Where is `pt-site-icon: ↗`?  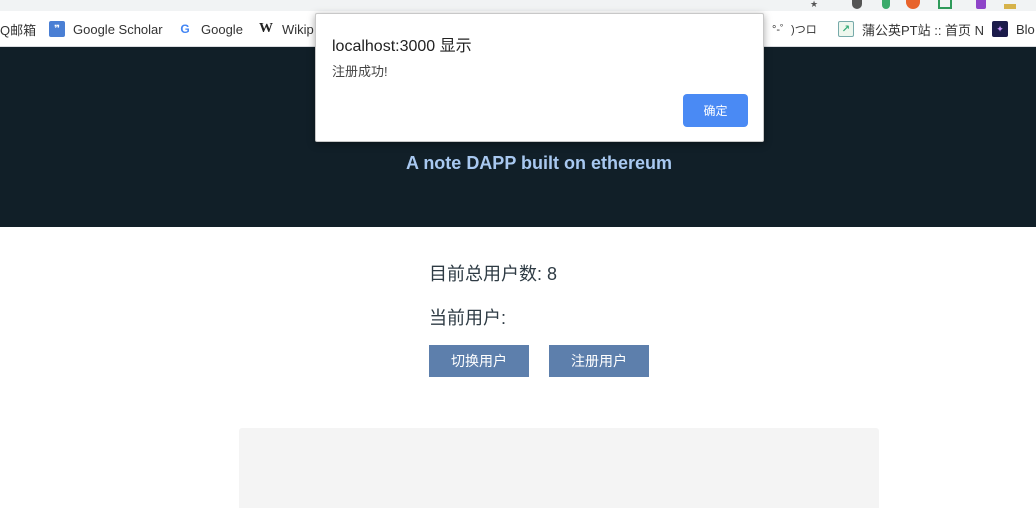 pt-site-icon: ↗ is located at coordinates (846, 29).